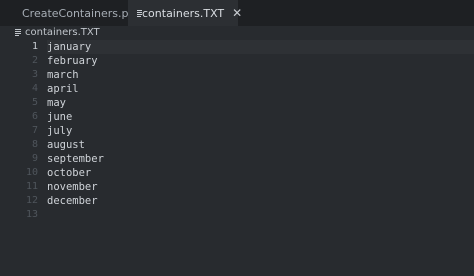  Describe the element at coordinates (34, 158) in the screenshot. I see `line-number: 9` at that location.